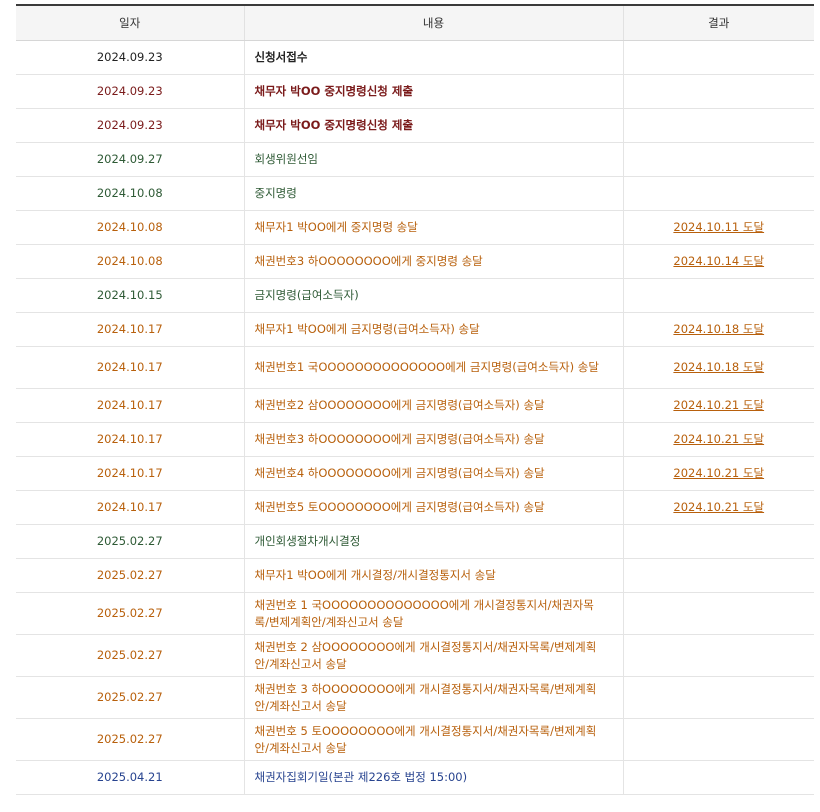 The height and width of the screenshot is (812, 820). I want to click on table-row: 2024.10.08 중지명령, so click(415, 193).